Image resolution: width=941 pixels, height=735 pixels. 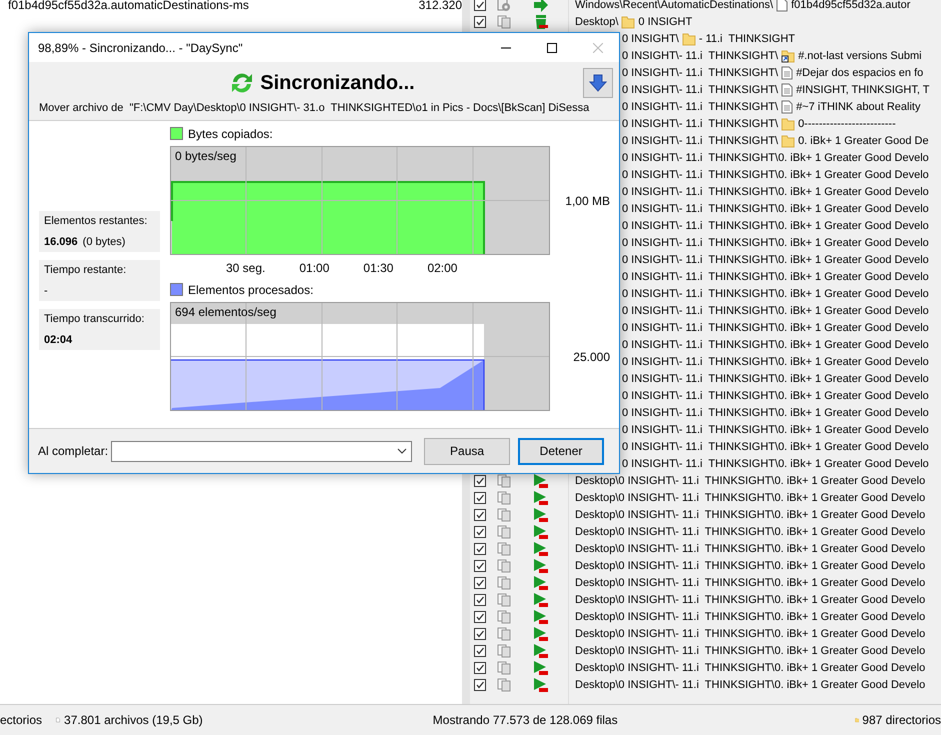 I want to click on details-button, so click(x=598, y=83).